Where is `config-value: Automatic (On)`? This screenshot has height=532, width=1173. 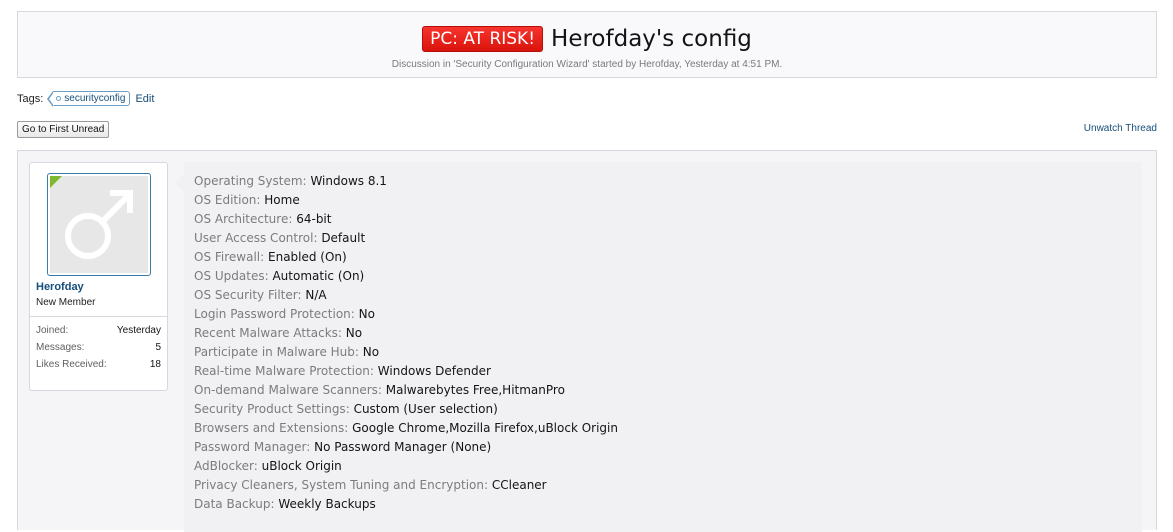 config-value: Automatic (On) is located at coordinates (318, 276).